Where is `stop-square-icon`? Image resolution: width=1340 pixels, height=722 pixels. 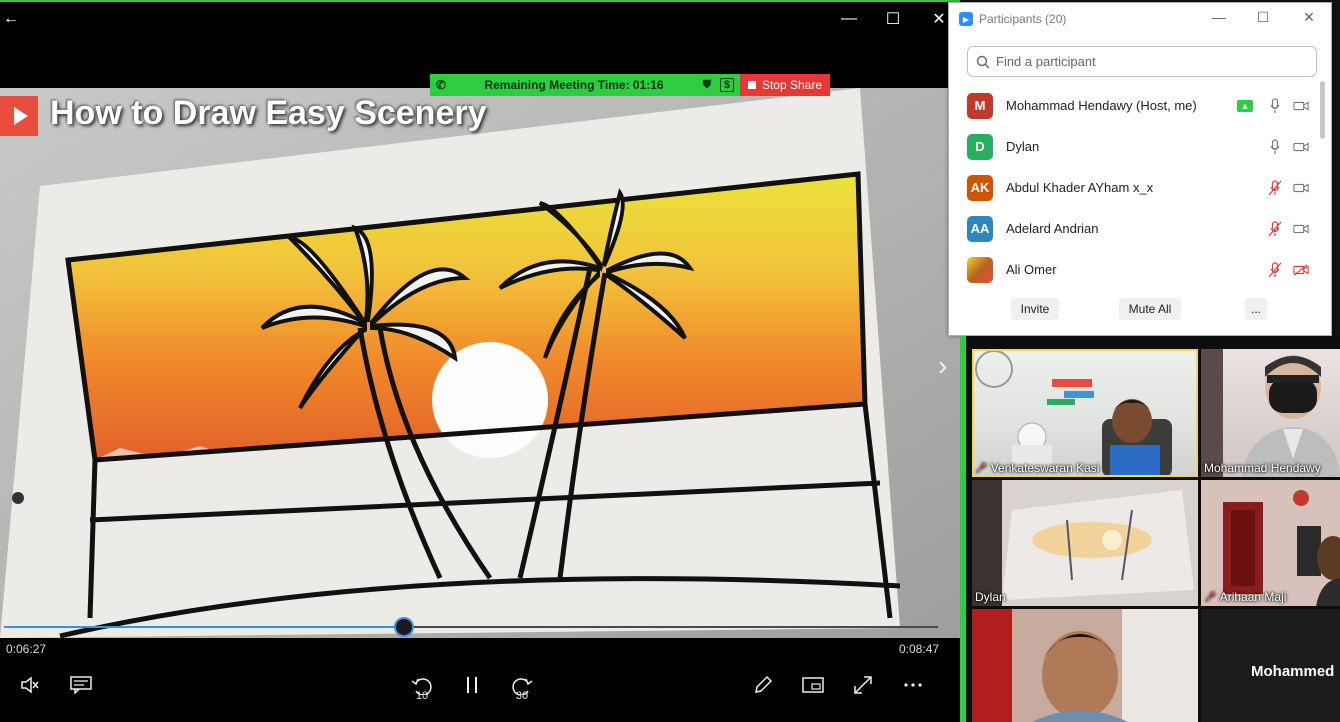 stop-square-icon is located at coordinates (751, 85).